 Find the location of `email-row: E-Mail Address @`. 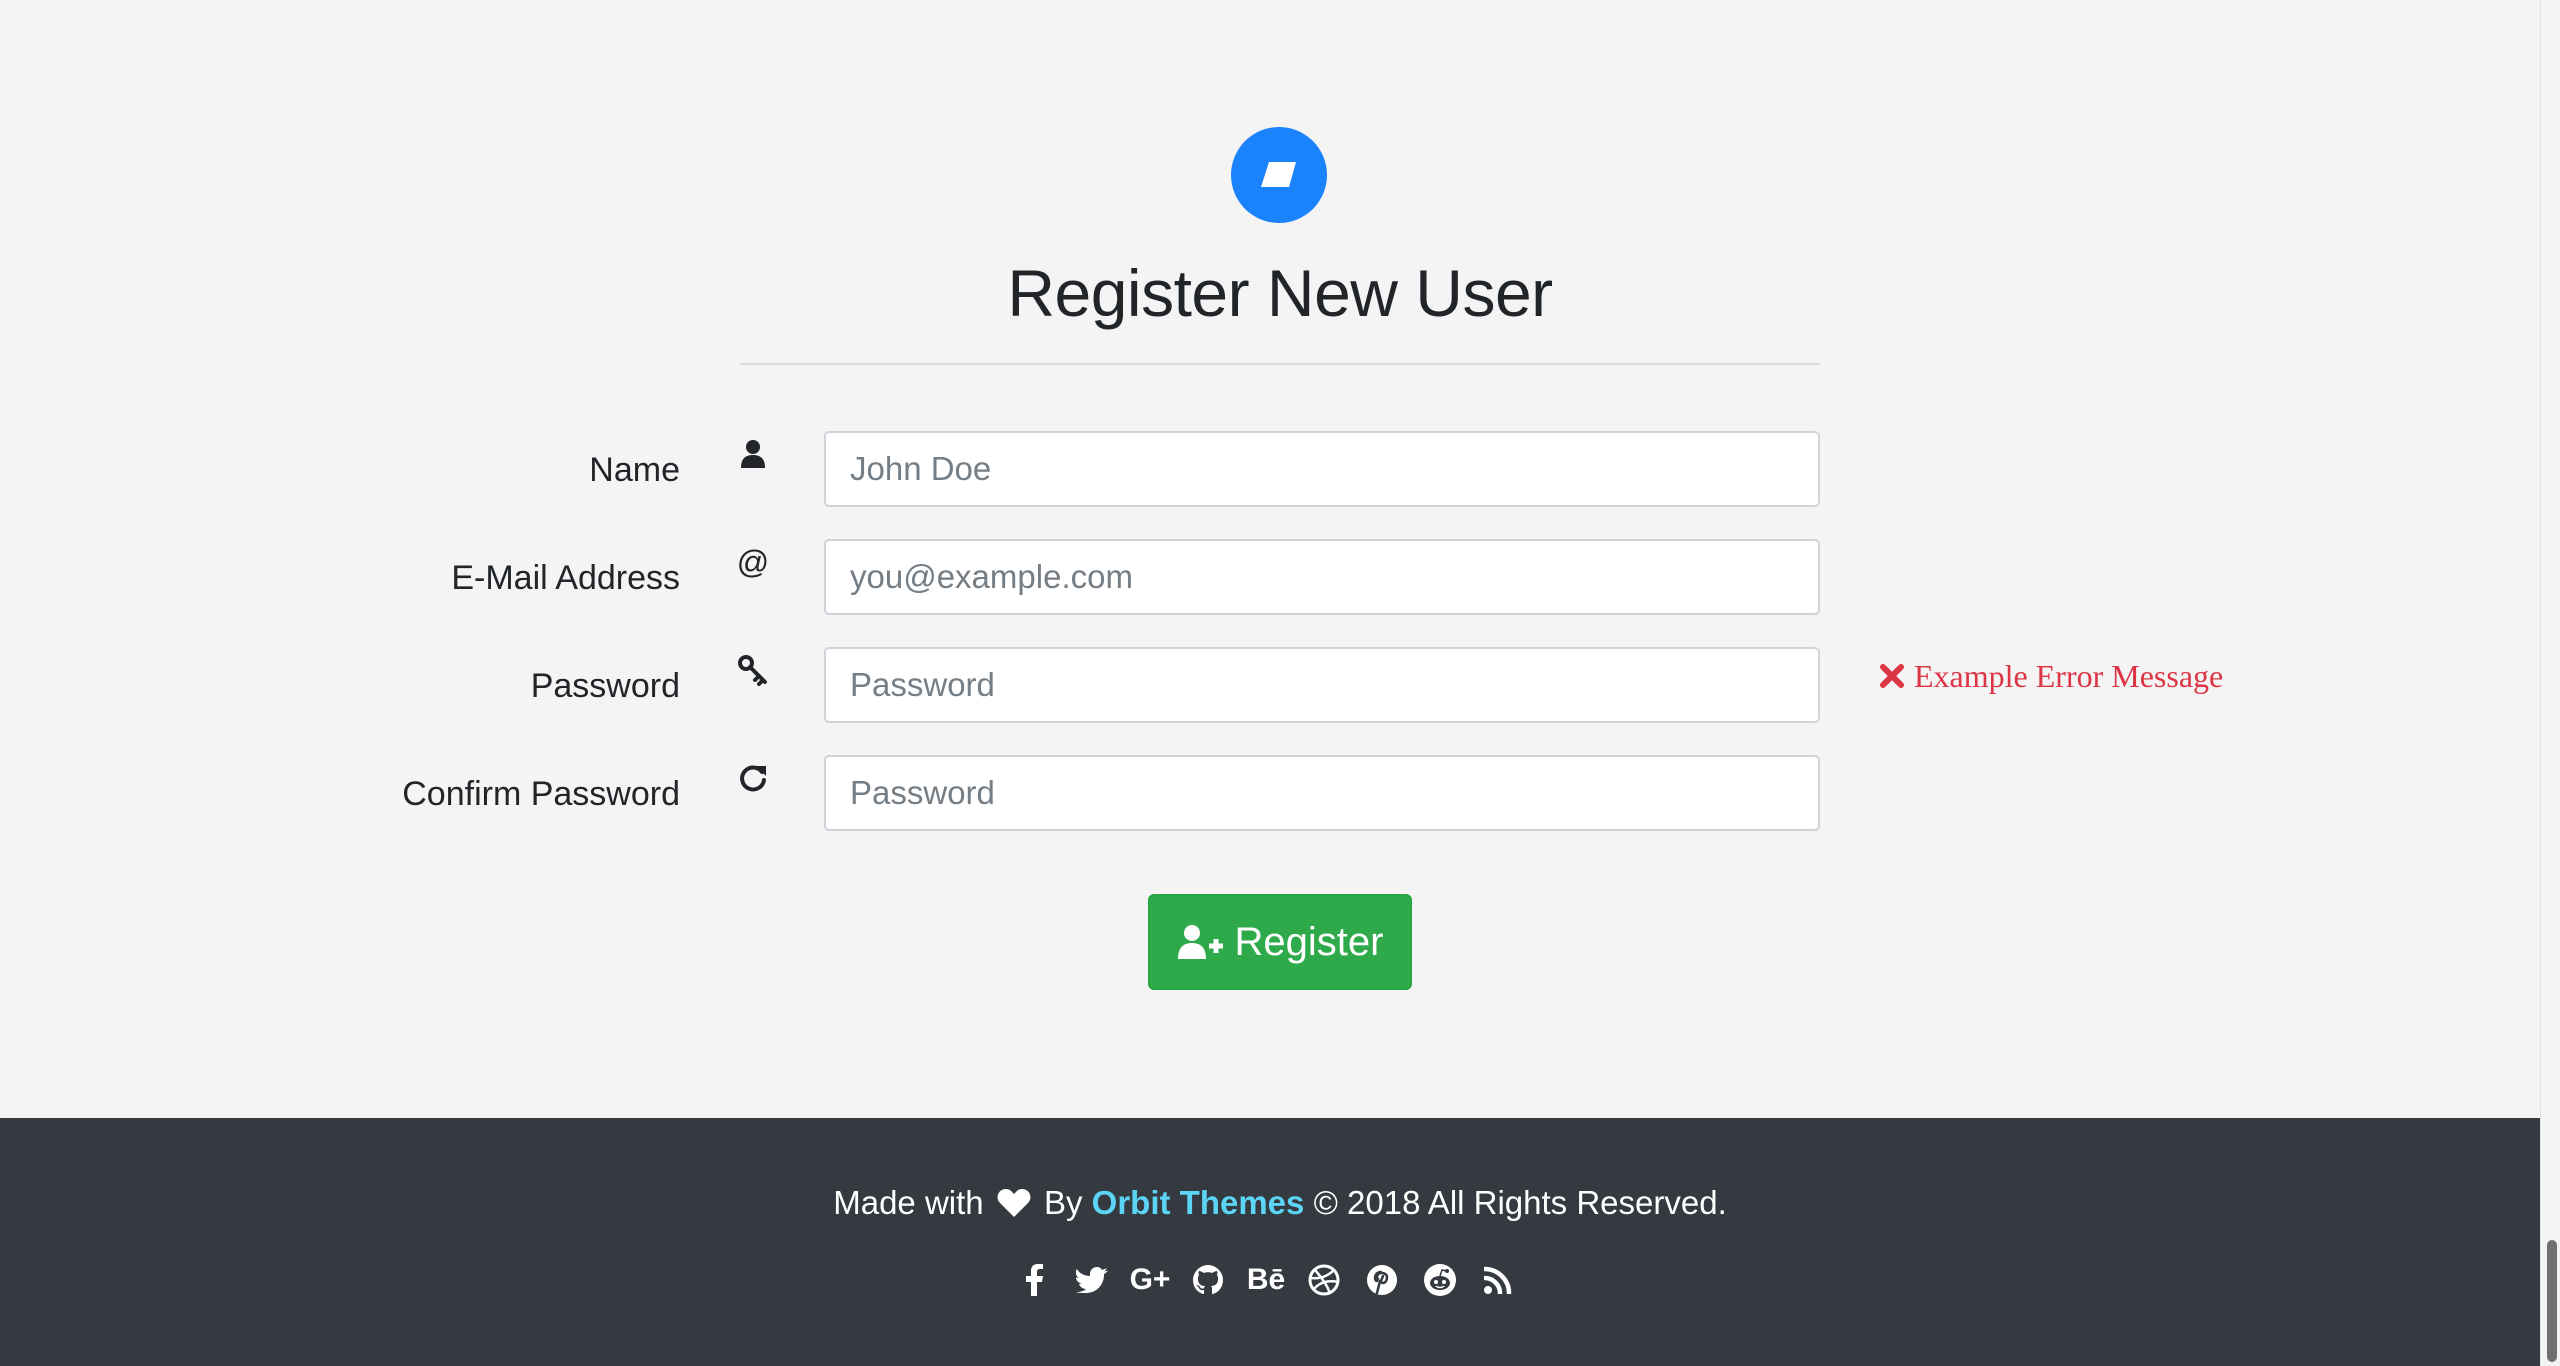

email-row: E-Mail Address @ is located at coordinates (1280, 577).